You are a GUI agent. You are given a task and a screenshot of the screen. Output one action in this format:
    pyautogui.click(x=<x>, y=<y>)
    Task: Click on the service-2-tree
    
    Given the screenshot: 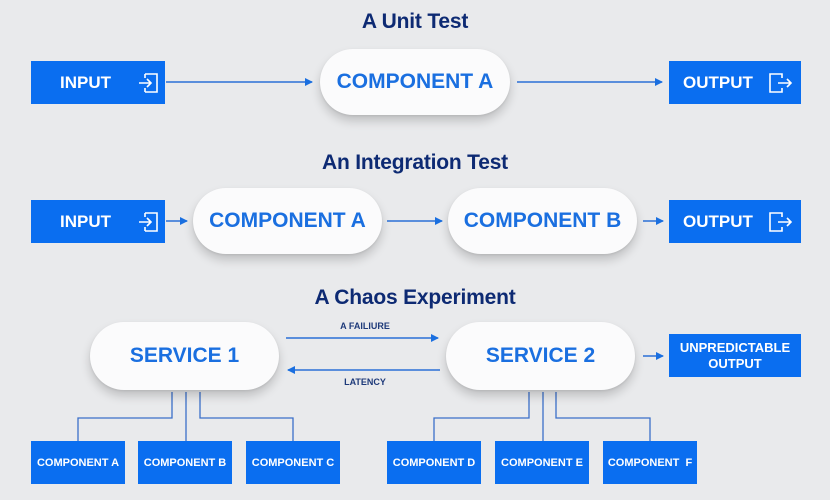 What is the action you would take?
    pyautogui.click(x=542, y=416)
    